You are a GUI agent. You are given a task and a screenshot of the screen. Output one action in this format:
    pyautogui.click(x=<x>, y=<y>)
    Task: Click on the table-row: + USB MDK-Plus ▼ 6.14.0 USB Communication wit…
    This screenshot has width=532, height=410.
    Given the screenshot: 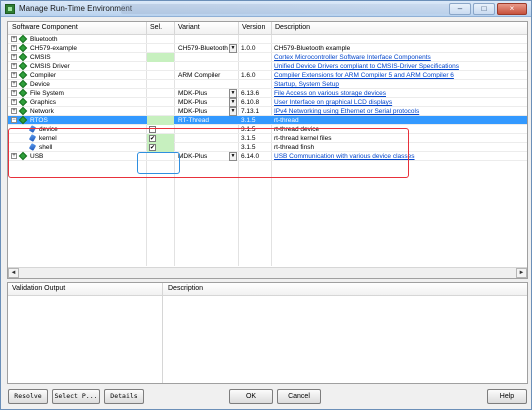 What is the action you would take?
    pyautogui.click(x=267, y=156)
    